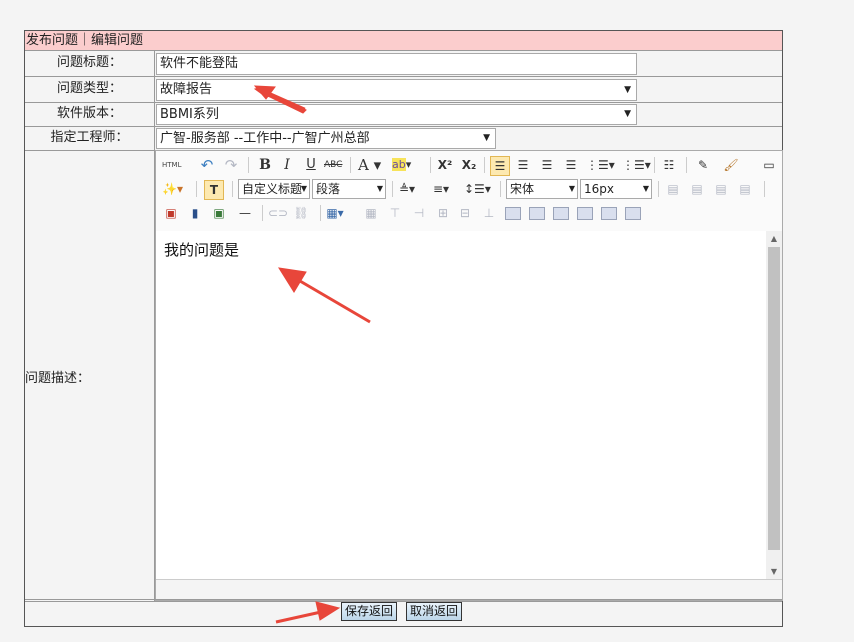 This screenshot has height=642, width=854. What do you see at coordinates (419, 213) in the screenshot?
I see `insert-col-icon: ⊣` at bounding box center [419, 213].